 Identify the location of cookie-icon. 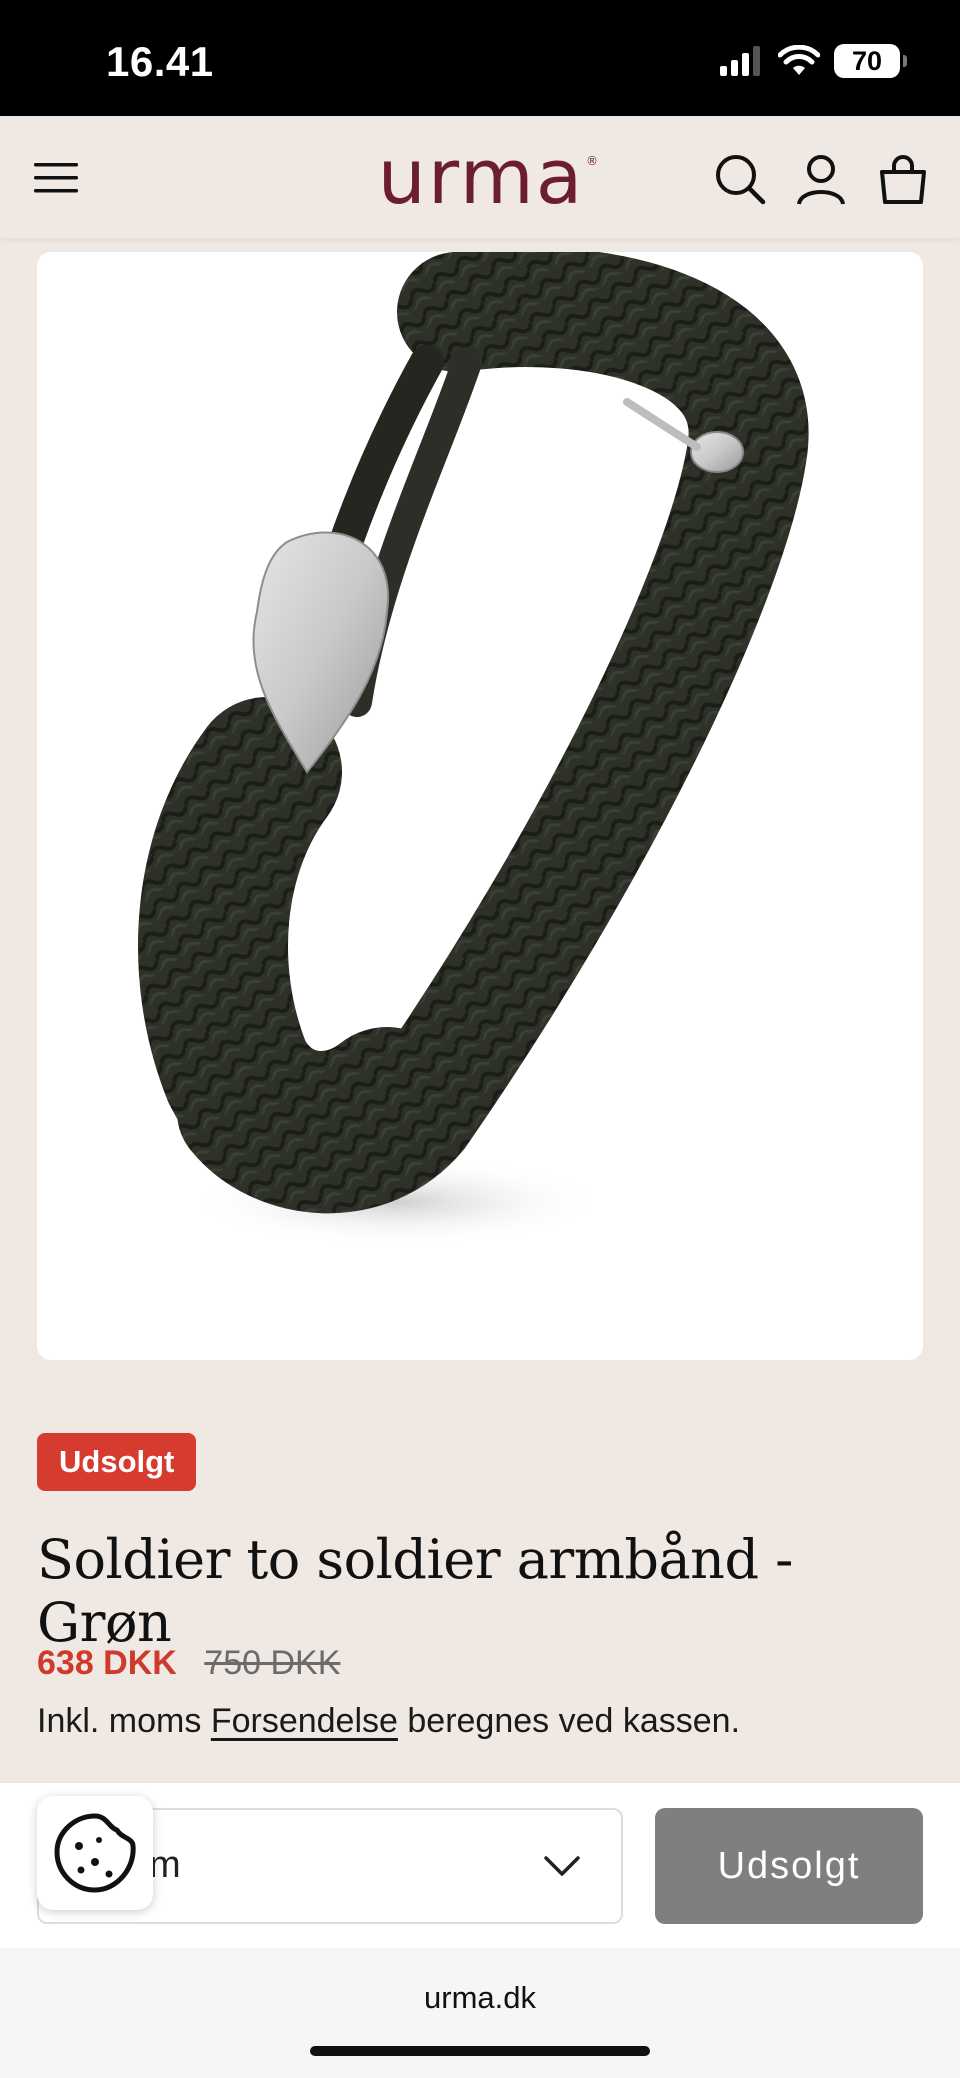
(95, 1853).